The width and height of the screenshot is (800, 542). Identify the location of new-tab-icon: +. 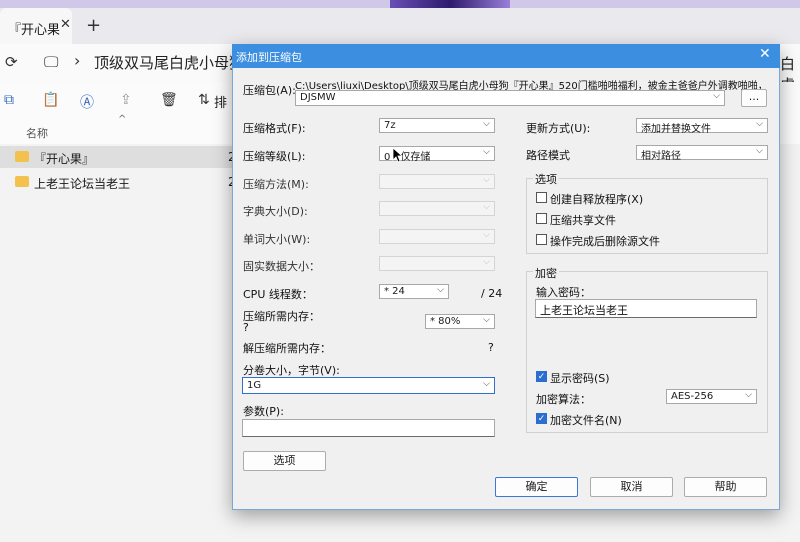
(93, 25).